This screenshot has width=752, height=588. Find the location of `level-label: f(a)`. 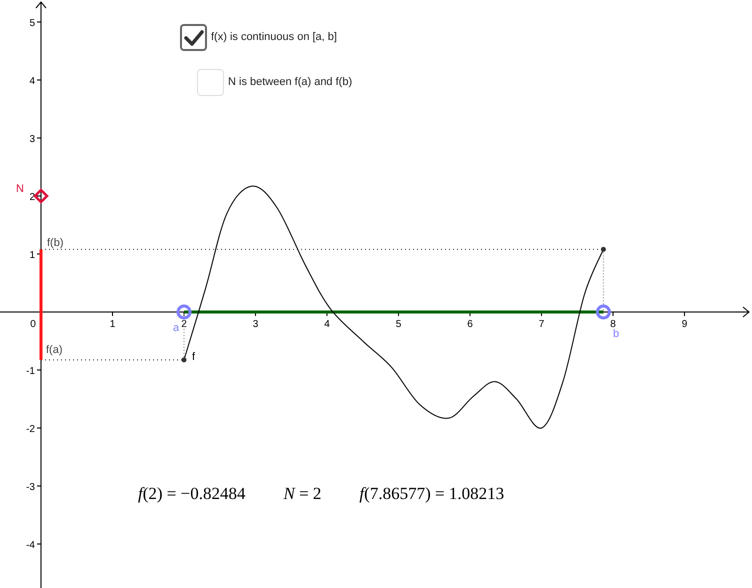

level-label: f(a) is located at coordinates (54, 350).